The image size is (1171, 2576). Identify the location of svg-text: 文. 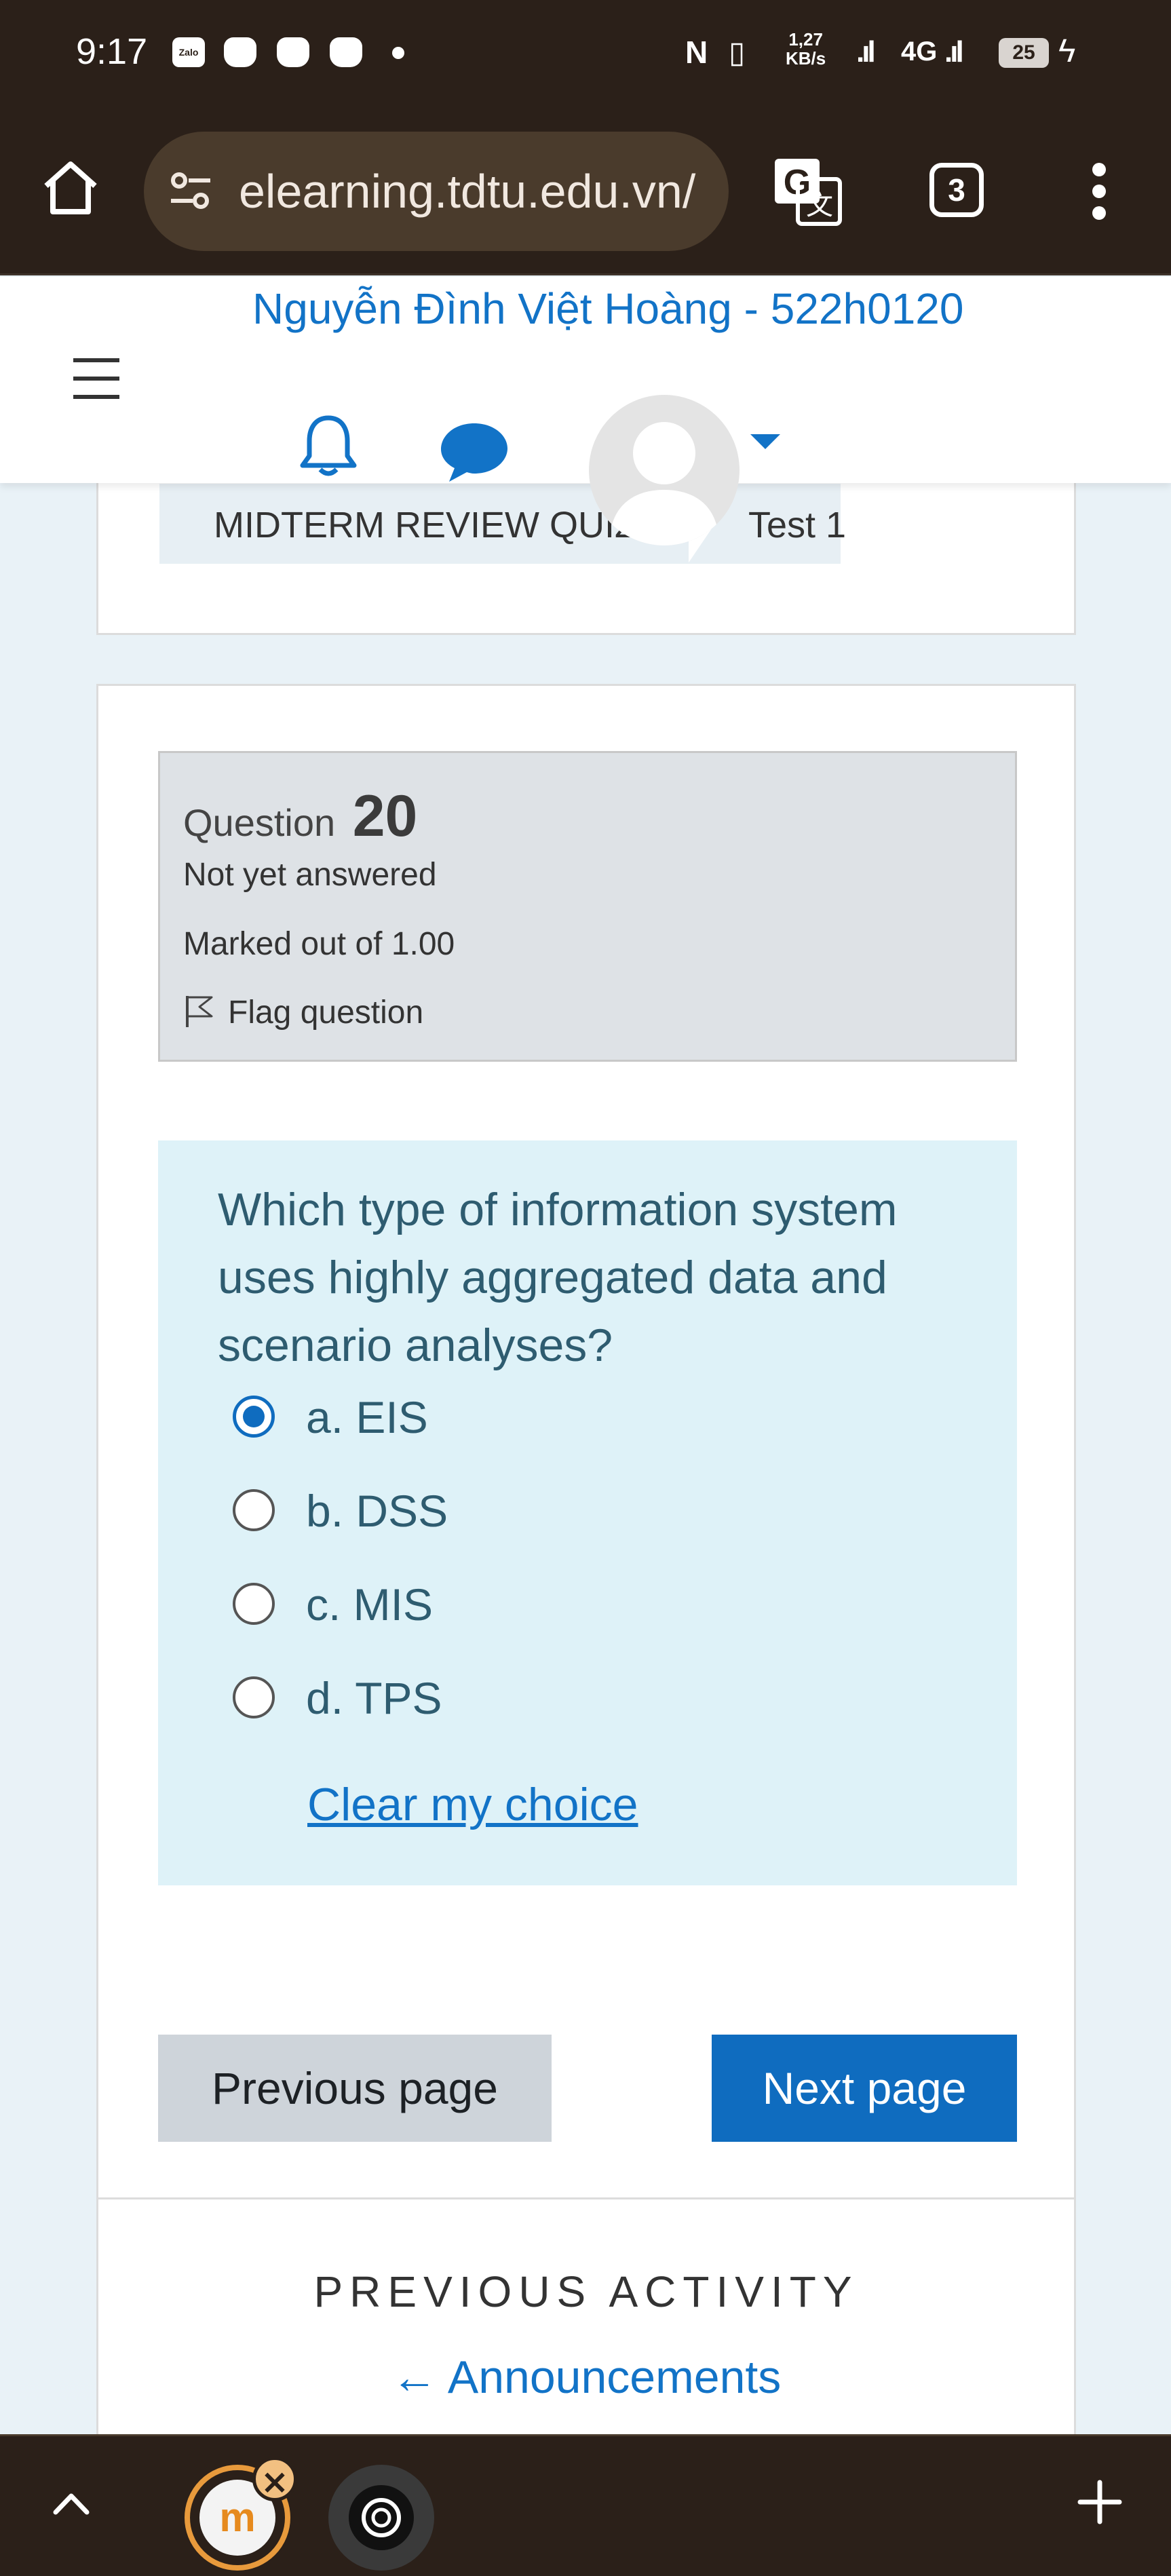
(819, 205).